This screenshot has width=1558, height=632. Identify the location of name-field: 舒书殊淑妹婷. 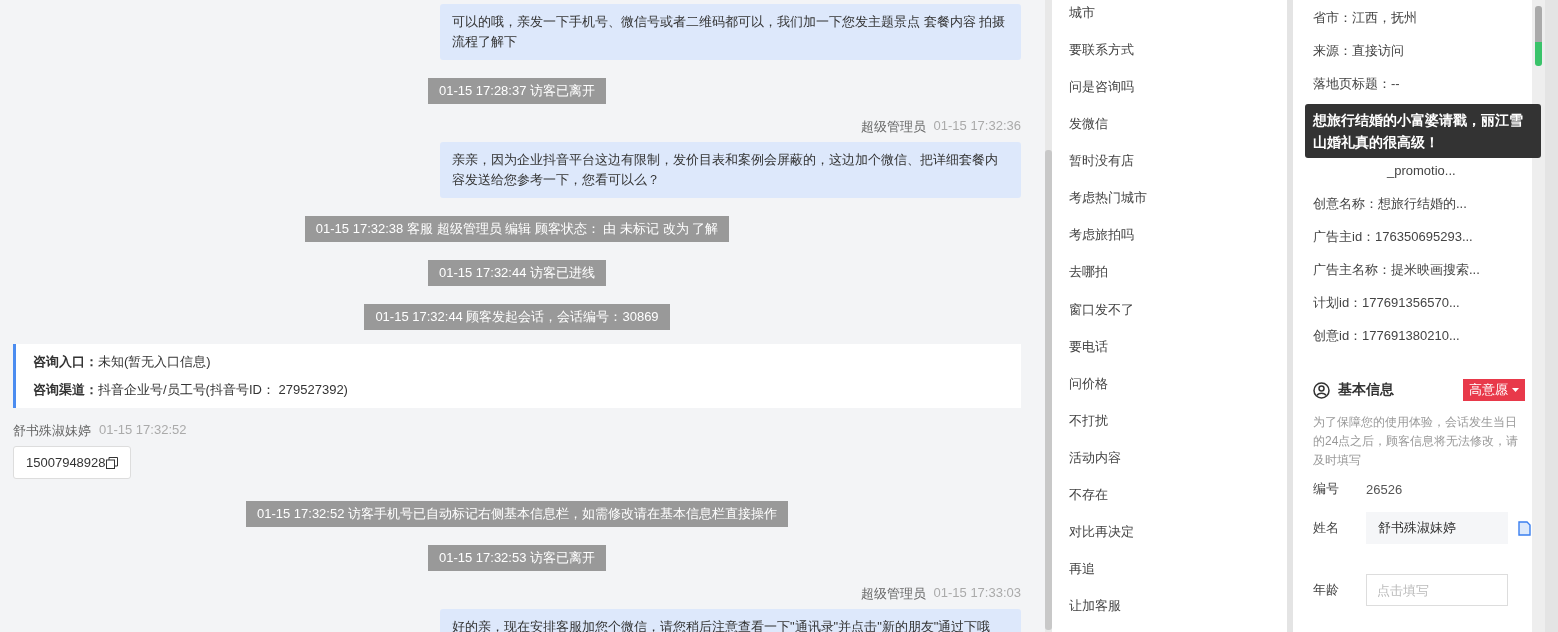
(1437, 528).